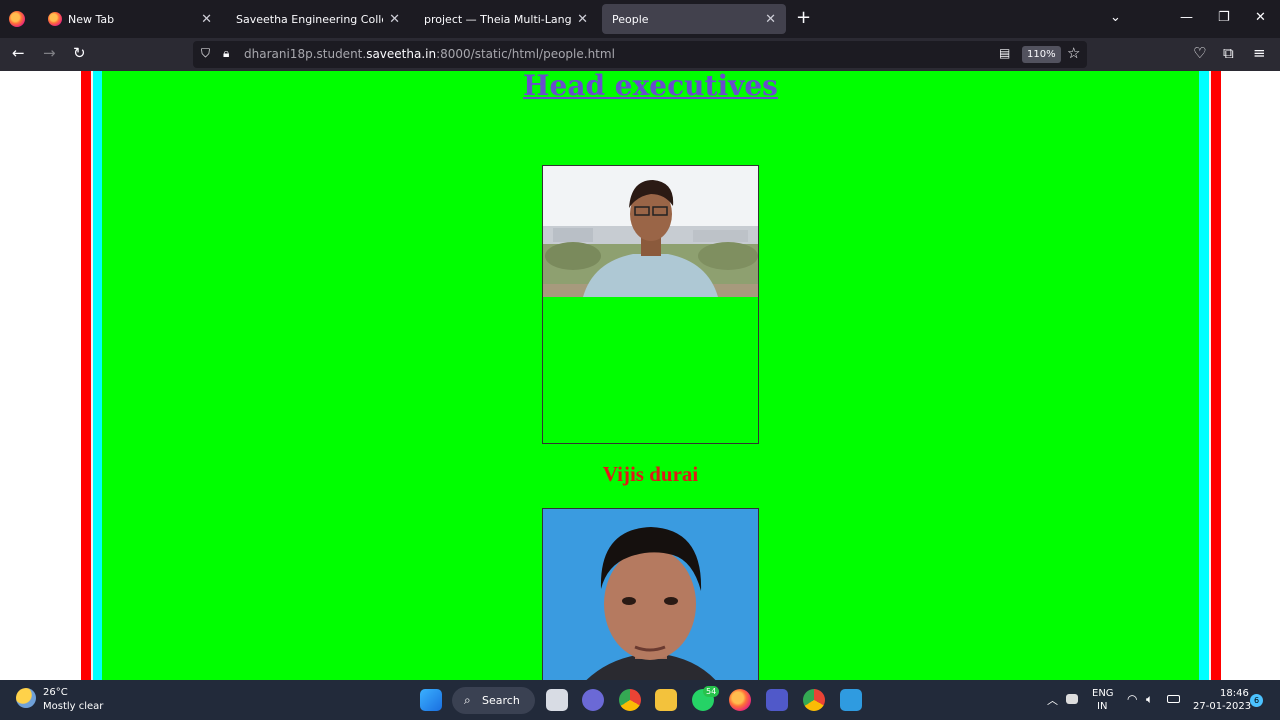 This screenshot has width=1280, height=720. Describe the element at coordinates (1102, 706) in the screenshot. I see `language-bottom: IN` at that location.